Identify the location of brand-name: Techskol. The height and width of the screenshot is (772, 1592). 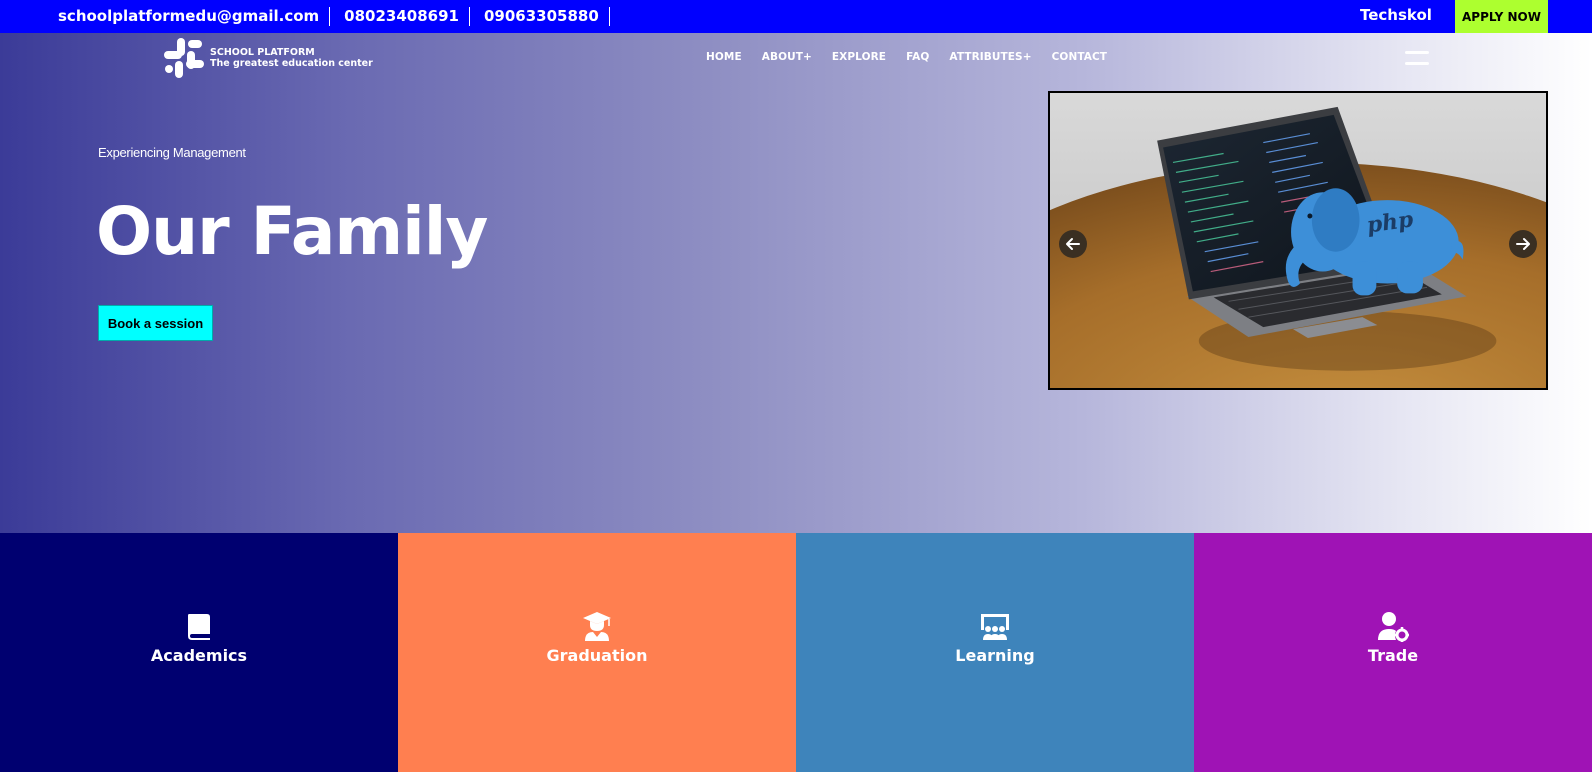
(1396, 16).